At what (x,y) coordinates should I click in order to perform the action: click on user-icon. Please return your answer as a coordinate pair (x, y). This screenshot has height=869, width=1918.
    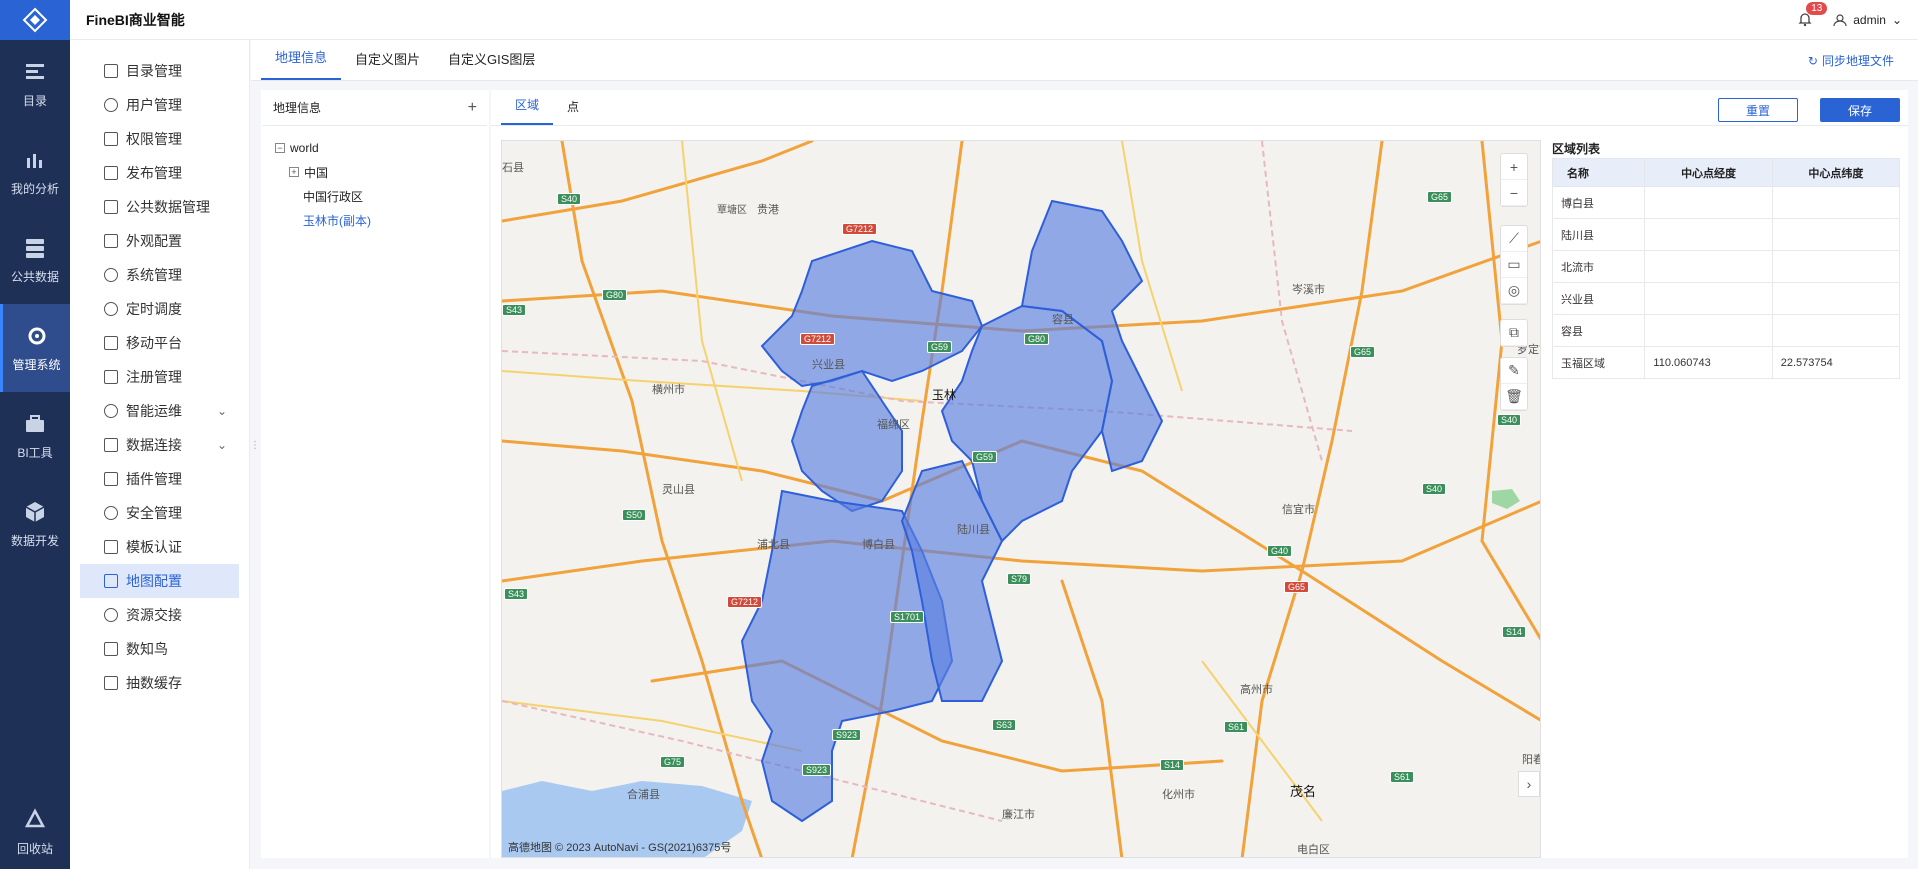
    Looking at the image, I should click on (111, 105).